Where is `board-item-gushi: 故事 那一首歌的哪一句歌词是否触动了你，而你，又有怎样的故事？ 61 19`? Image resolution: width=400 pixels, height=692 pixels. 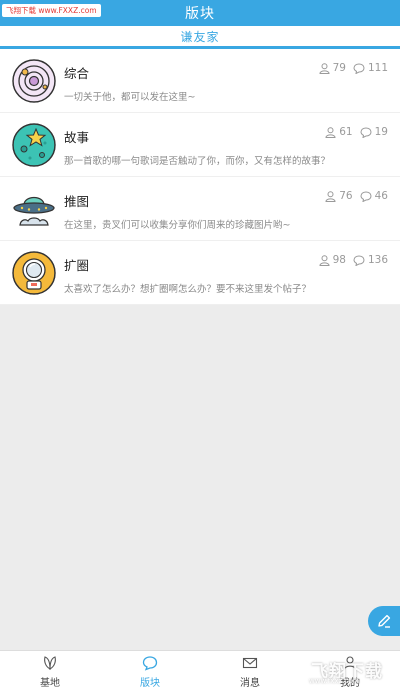
board-item-gushi: 故事 那一首歌的哪一句歌词是否触动了你，而你，又有怎样的故事？ 61 19 is located at coordinates (200, 145).